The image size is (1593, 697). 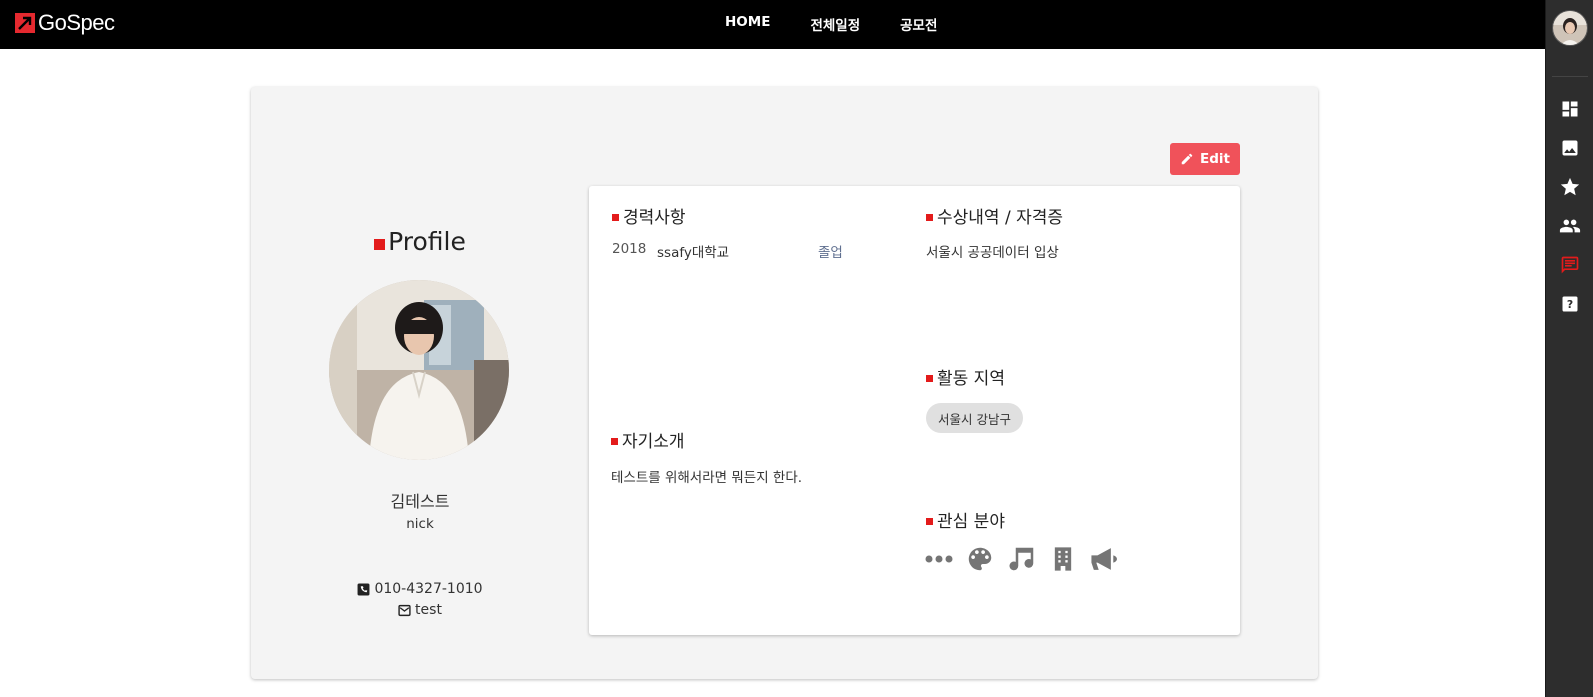 What do you see at coordinates (747, 24) in the screenshot?
I see `nav-home: HOME` at bounding box center [747, 24].